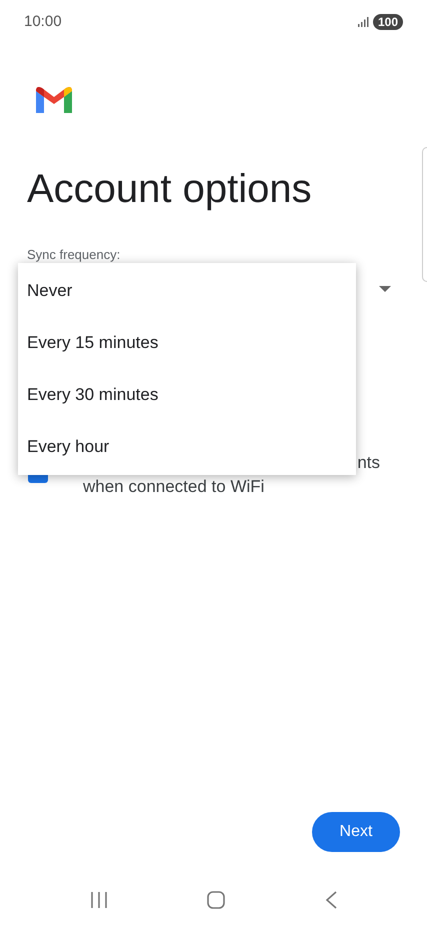 Image resolution: width=427 pixels, height=926 pixels. I want to click on battery-level: 100, so click(387, 22).